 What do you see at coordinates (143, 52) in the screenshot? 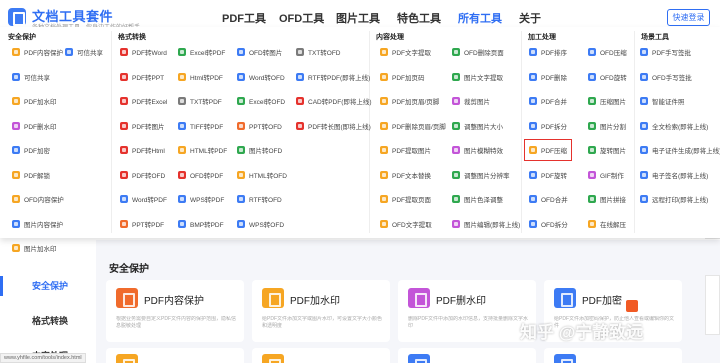
I see `tool-link: PDF转Word` at bounding box center [143, 52].